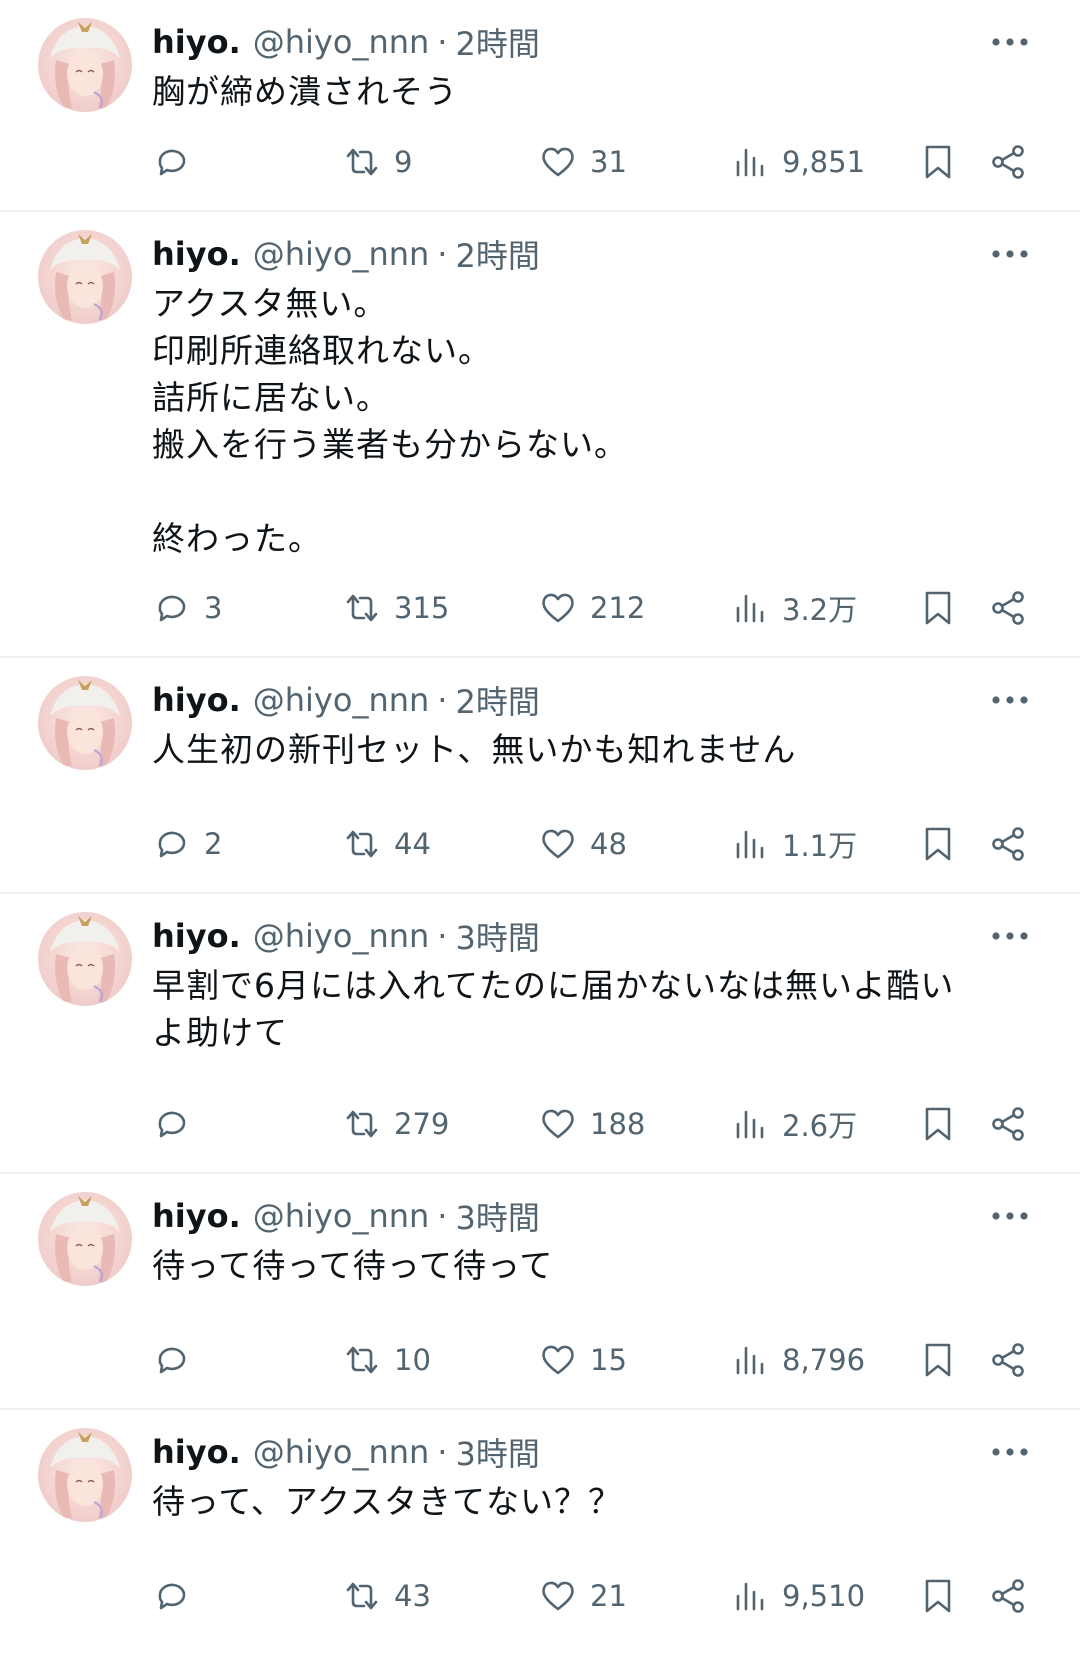  What do you see at coordinates (187, 844) in the screenshot?
I see `reply-button: 2` at bounding box center [187, 844].